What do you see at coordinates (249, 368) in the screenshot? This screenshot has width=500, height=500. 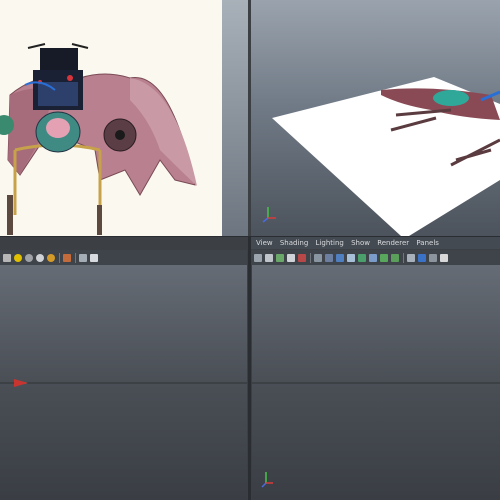 I see `pane-divider-vertical` at bounding box center [249, 368].